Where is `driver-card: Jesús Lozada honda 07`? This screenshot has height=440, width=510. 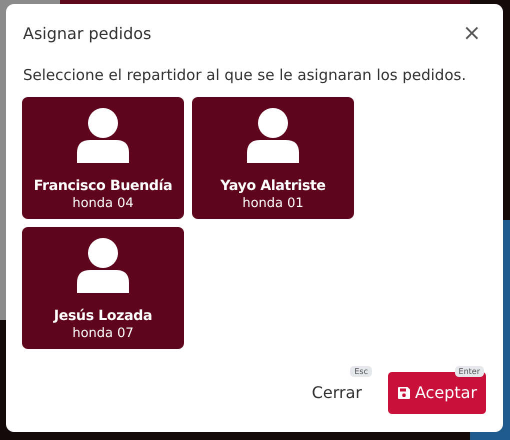 driver-card: Jesús Lozada honda 07 is located at coordinates (103, 287).